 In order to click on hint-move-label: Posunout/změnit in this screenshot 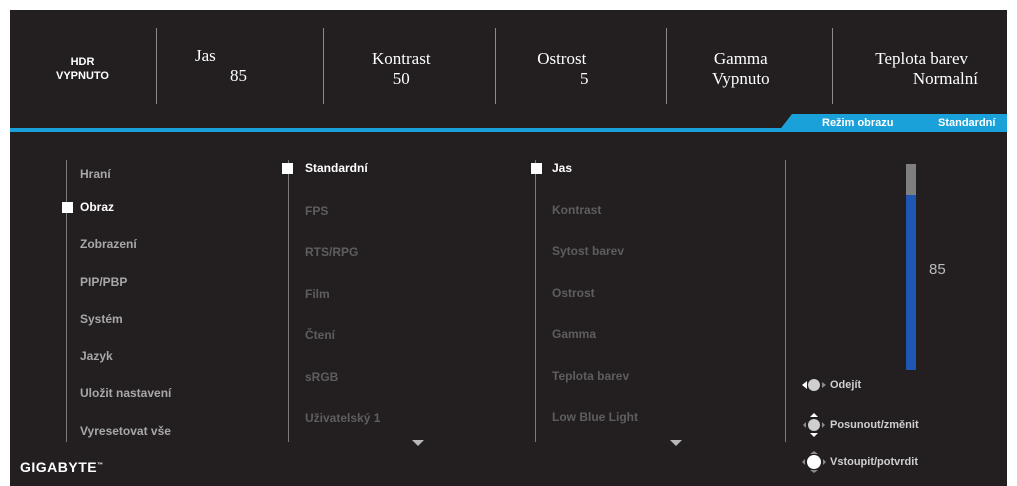, I will do `click(874, 425)`.